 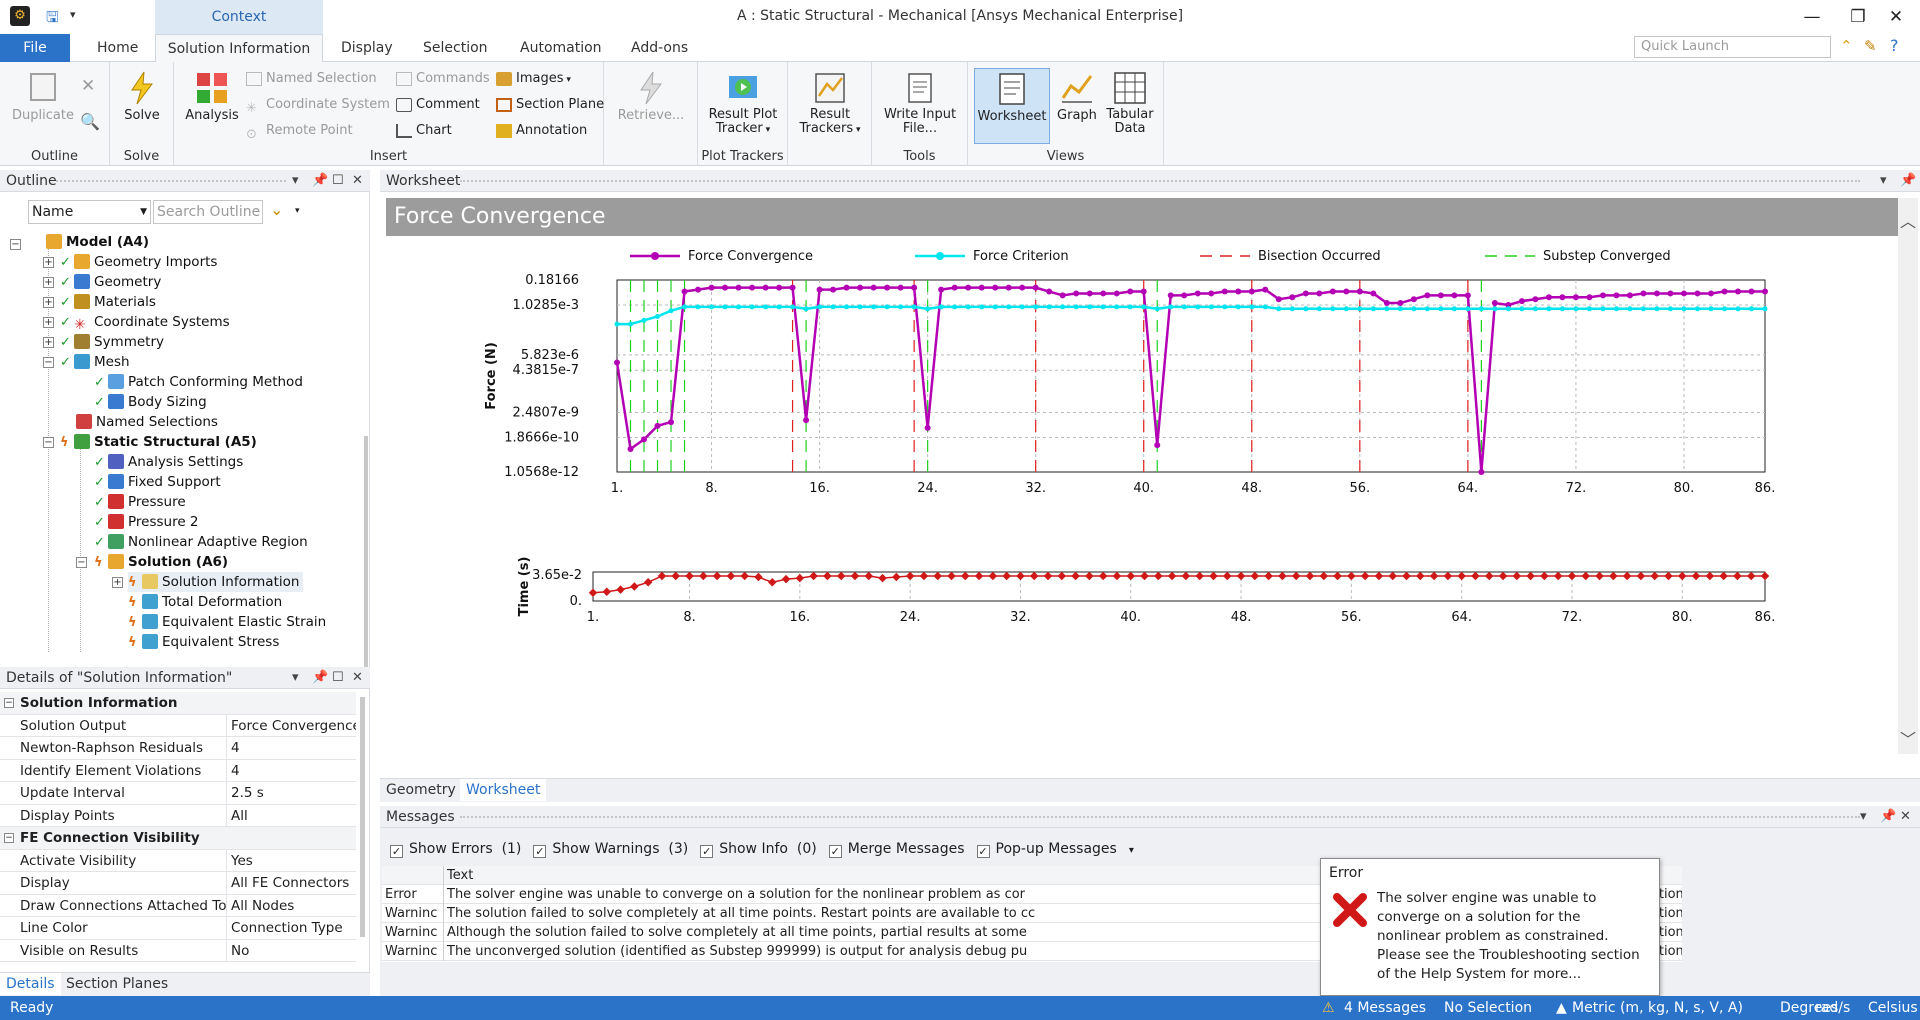 I want to click on comment-button: Comment, so click(x=438, y=105).